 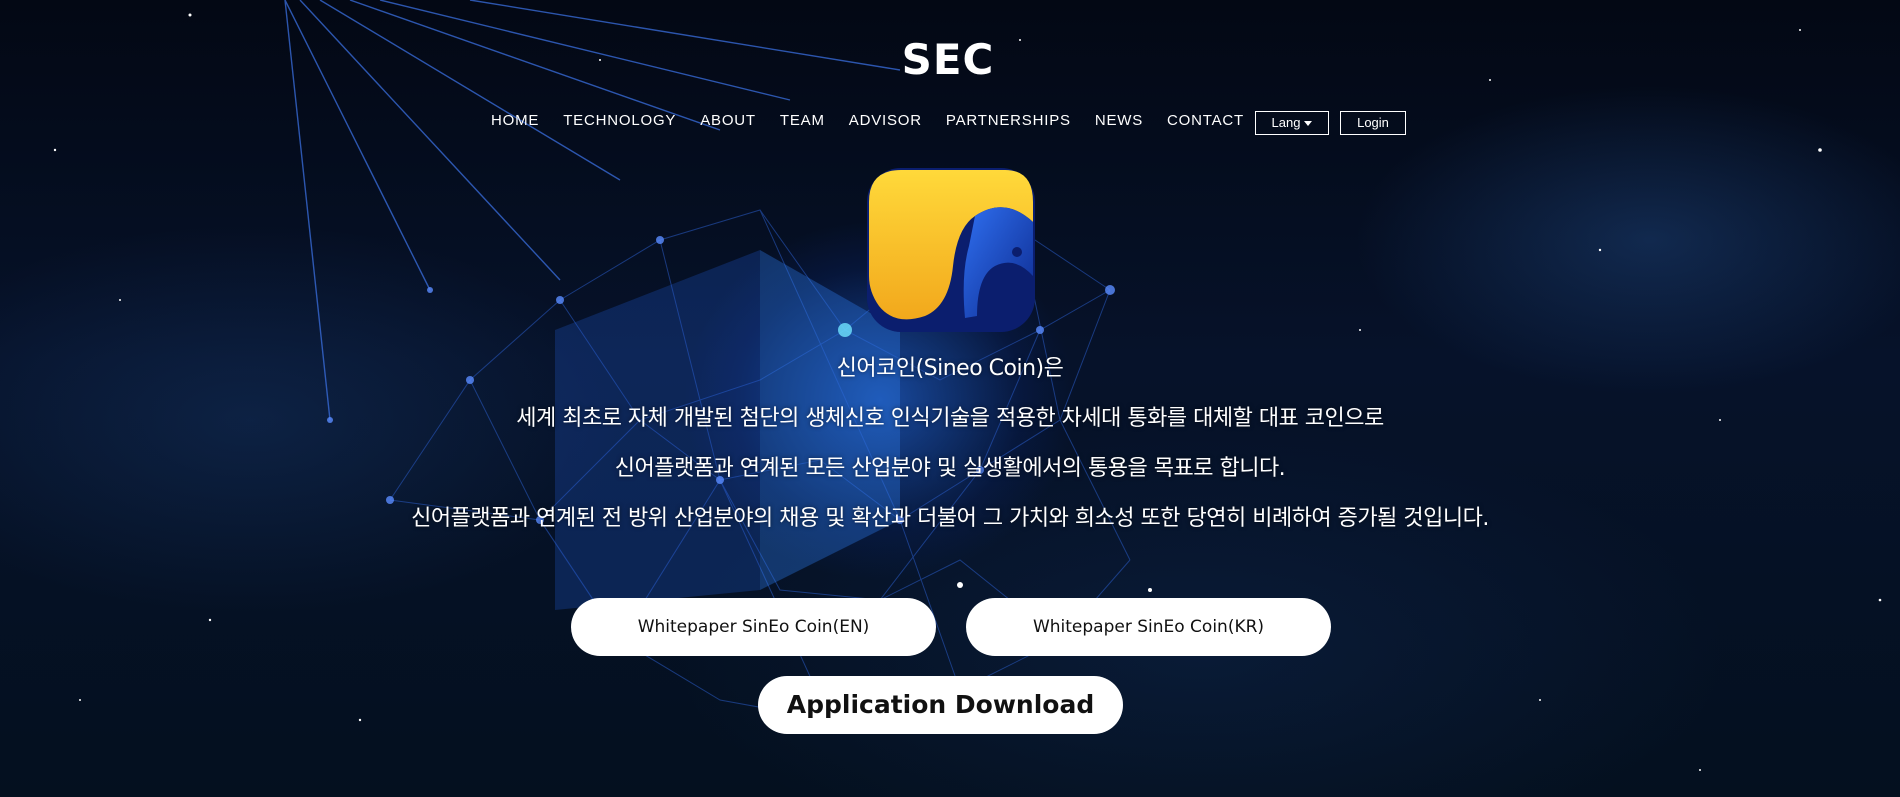 What do you see at coordinates (753, 627) in the screenshot?
I see `whitepaper-en-button: Whitepaper SinEo Coin(EN)` at bounding box center [753, 627].